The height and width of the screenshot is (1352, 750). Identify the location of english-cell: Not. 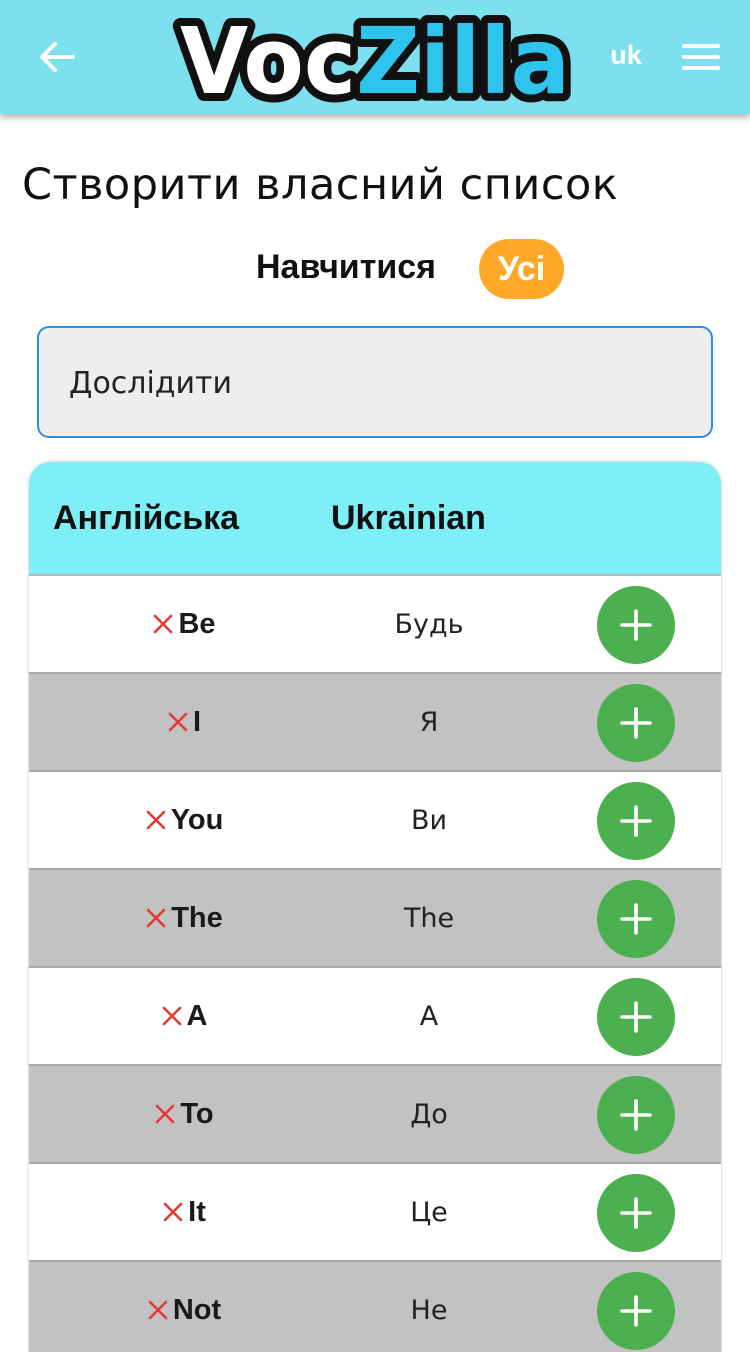
(184, 1307).